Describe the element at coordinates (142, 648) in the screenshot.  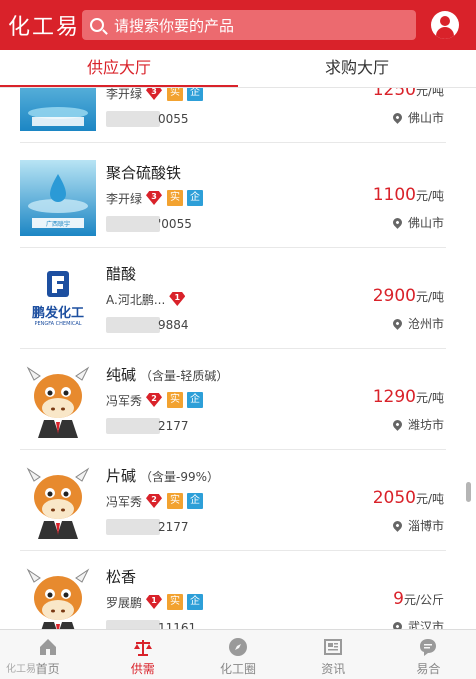
I see `scale-icon` at that location.